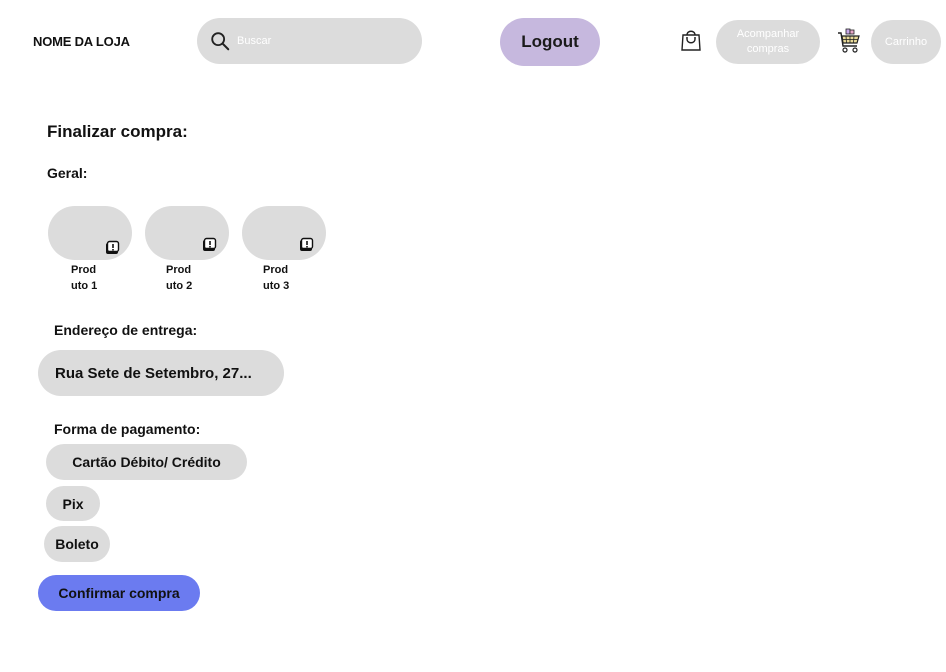  What do you see at coordinates (84, 286) in the screenshot?
I see `product-label-line2: uto 1` at bounding box center [84, 286].